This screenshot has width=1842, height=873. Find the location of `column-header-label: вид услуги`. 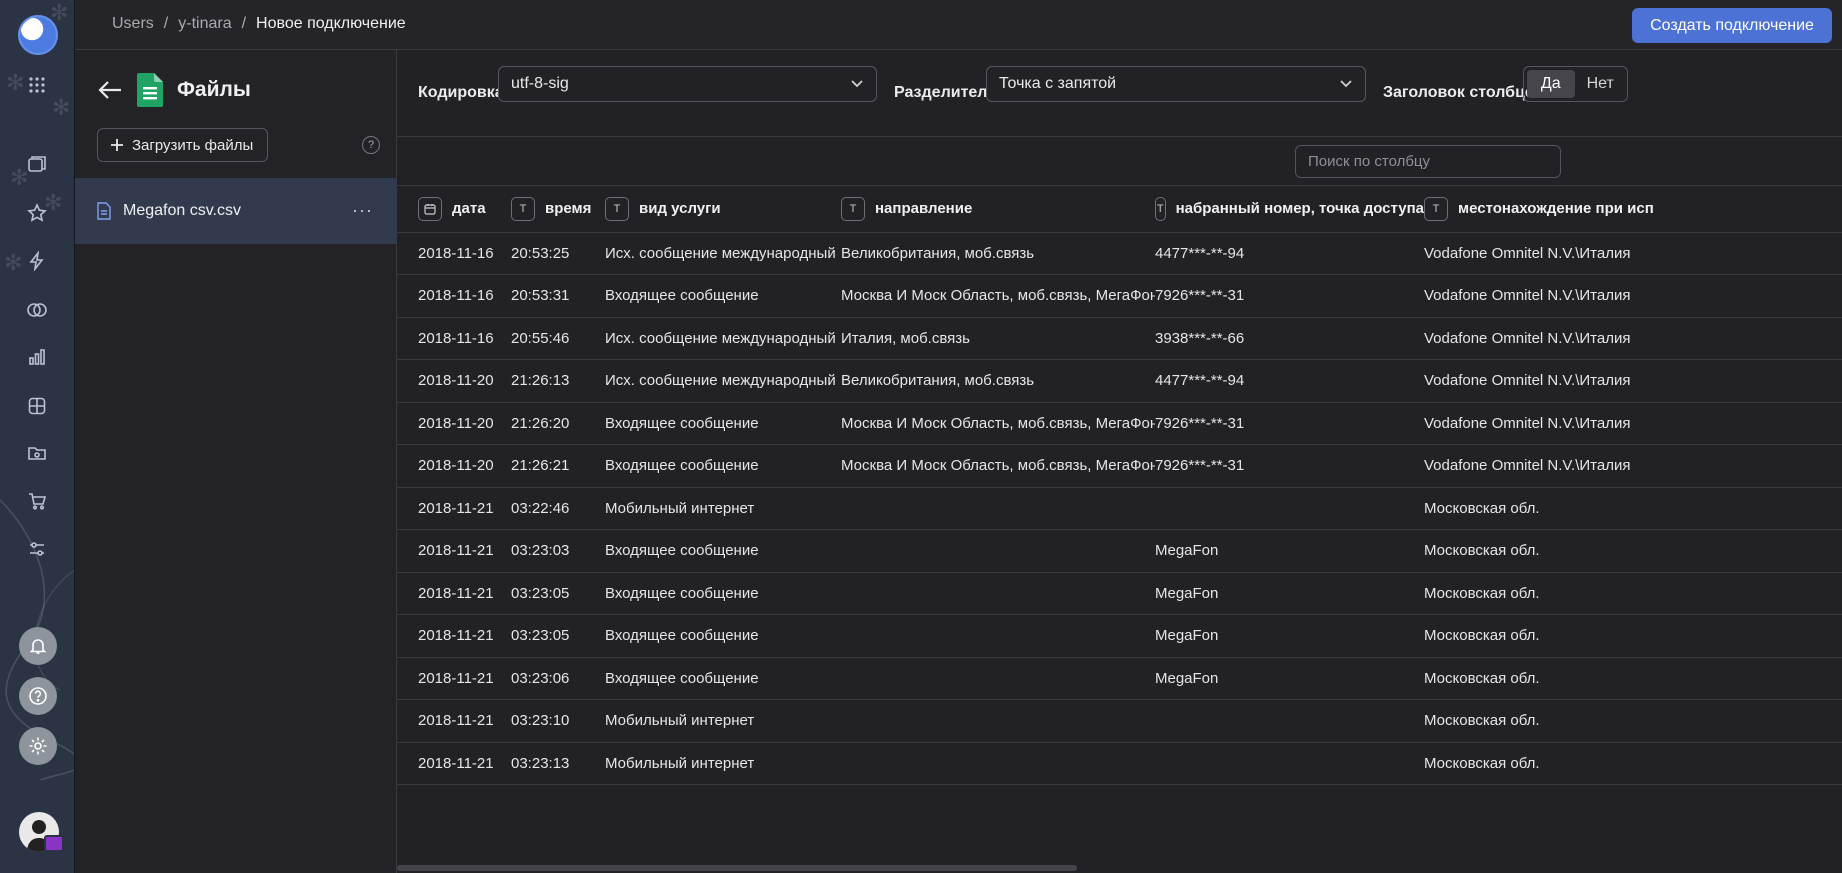

column-header-label: вид услуги is located at coordinates (680, 209).